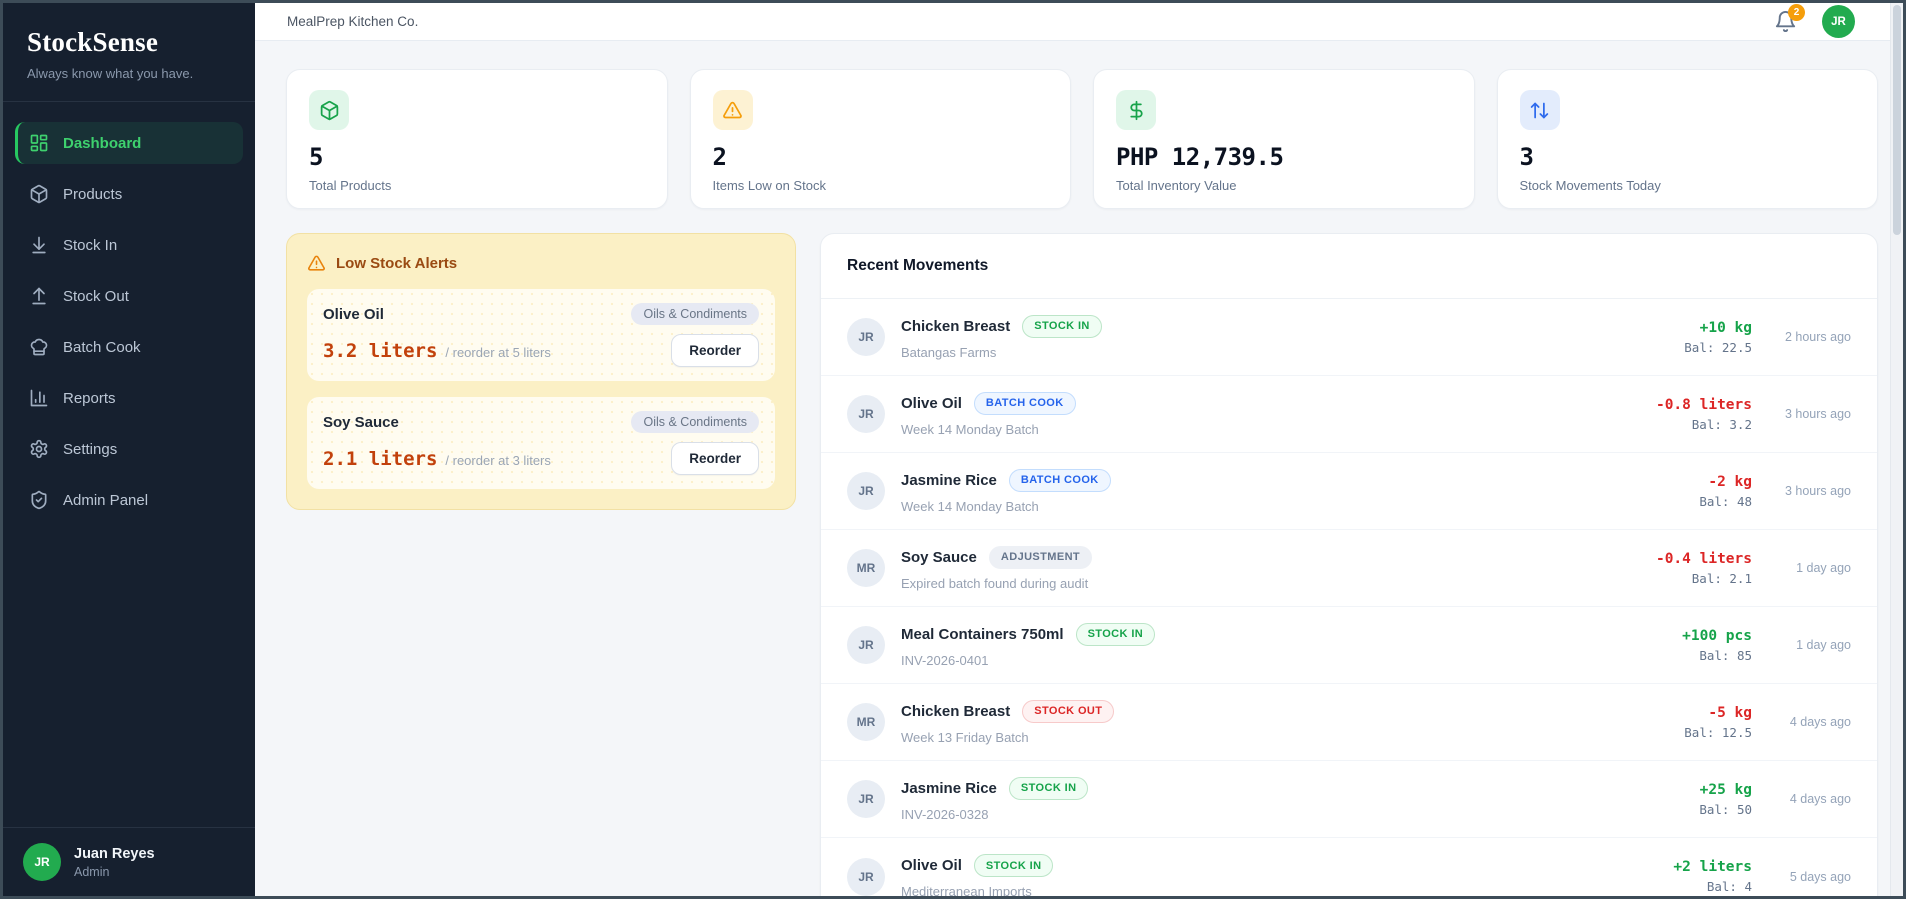  Describe the element at coordinates (695, 314) in the screenshot. I see `category-badge: Oils & Condiments` at that location.